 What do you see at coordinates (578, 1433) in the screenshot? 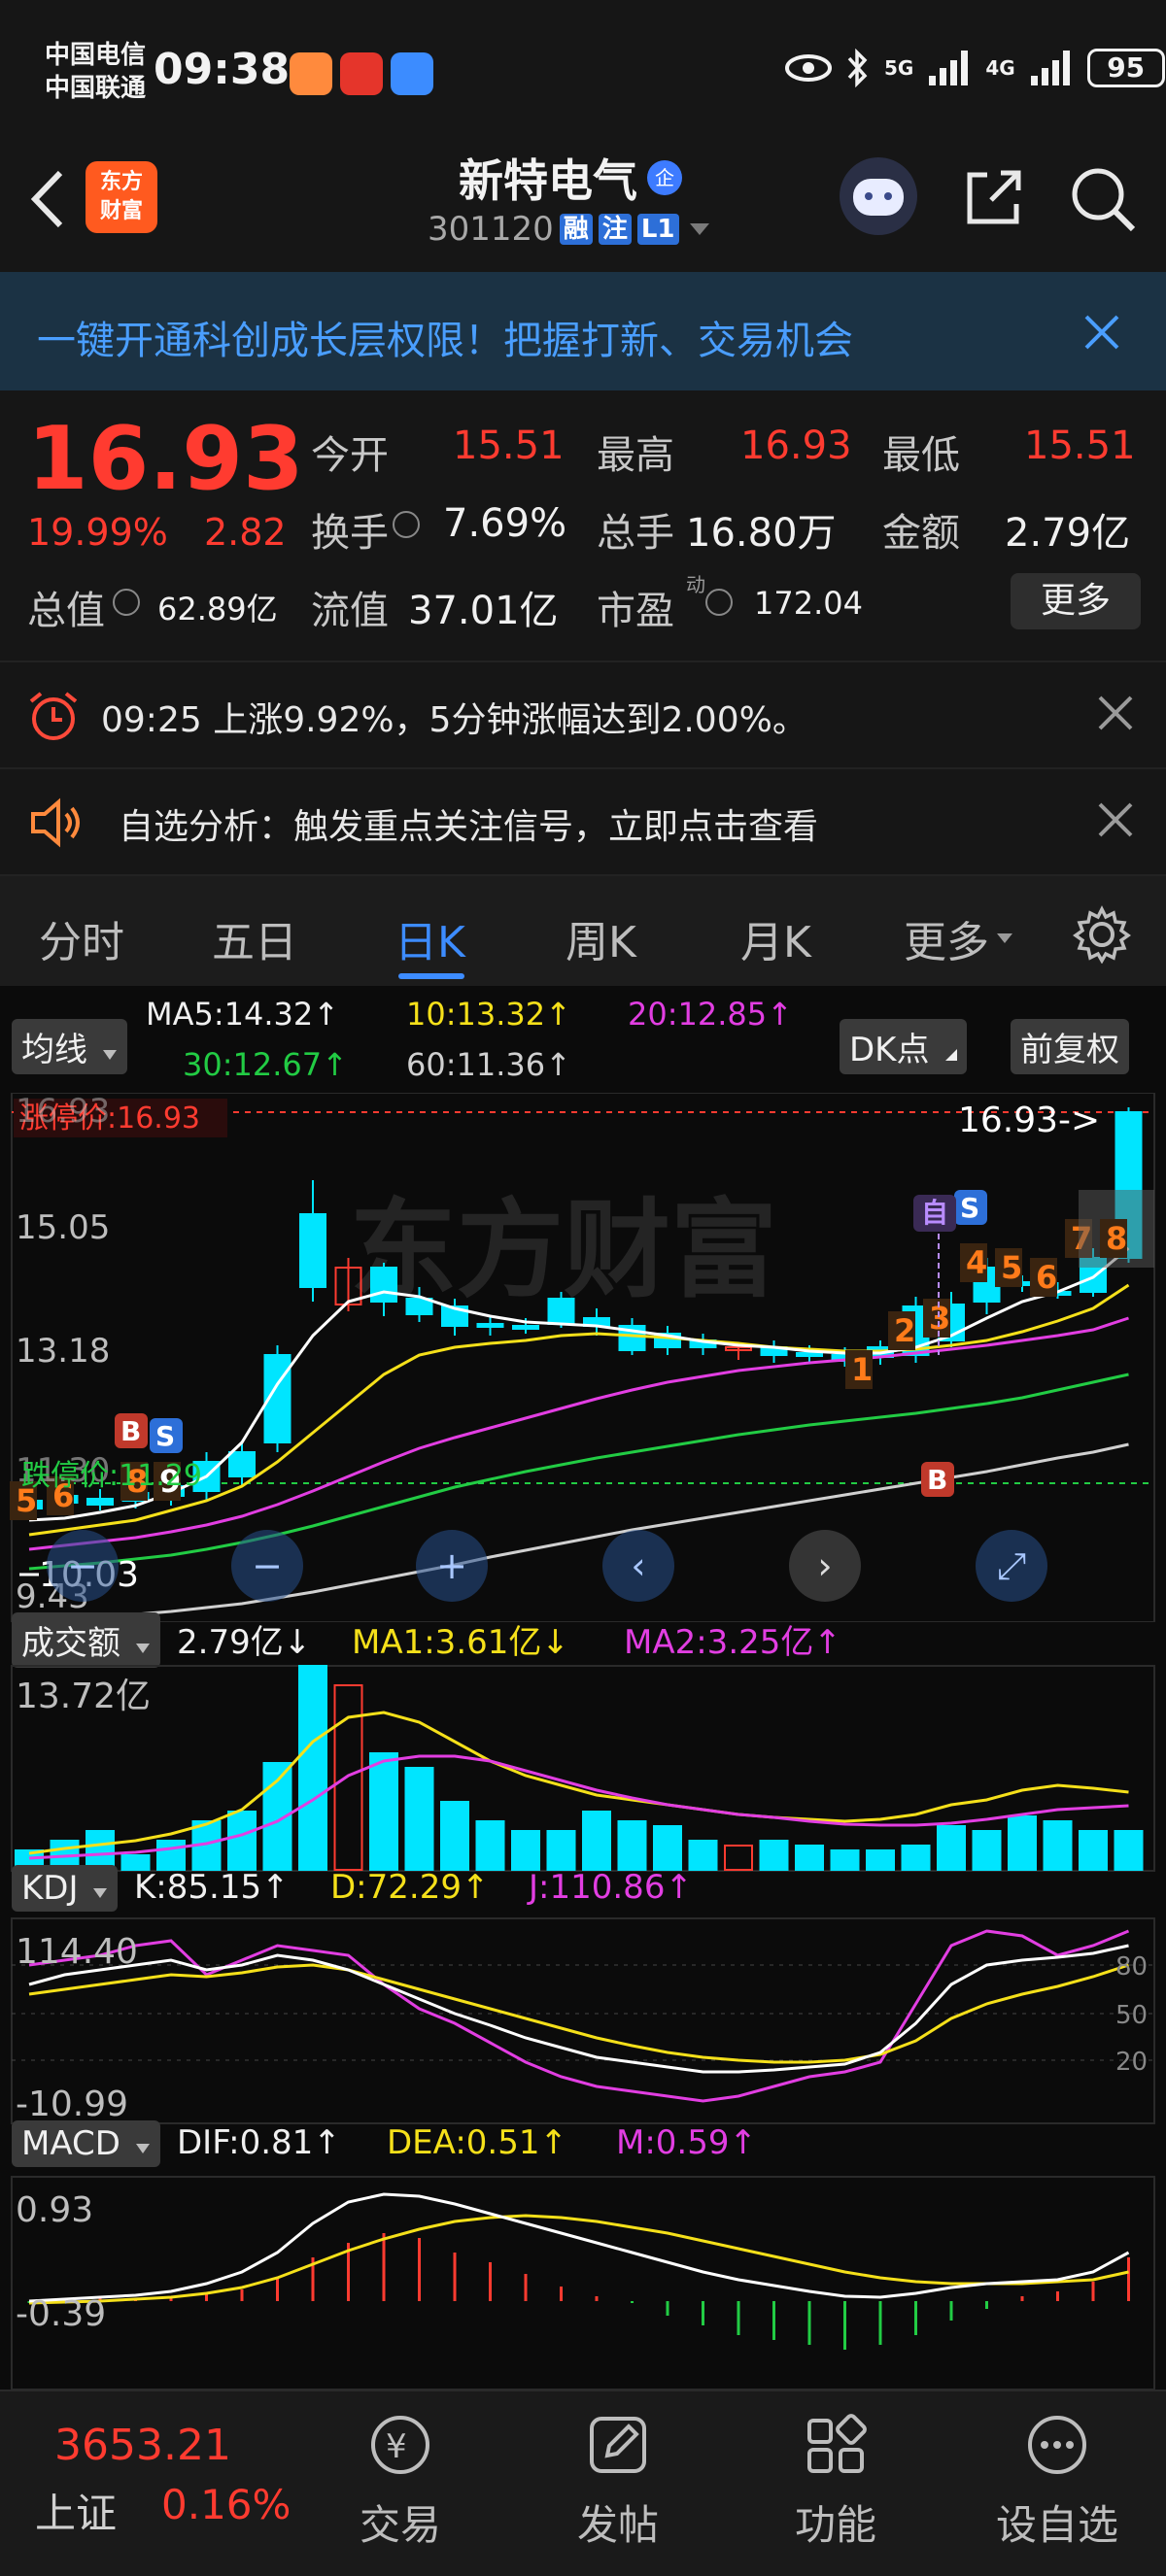
I see `ma20-line` at bounding box center [578, 1433].